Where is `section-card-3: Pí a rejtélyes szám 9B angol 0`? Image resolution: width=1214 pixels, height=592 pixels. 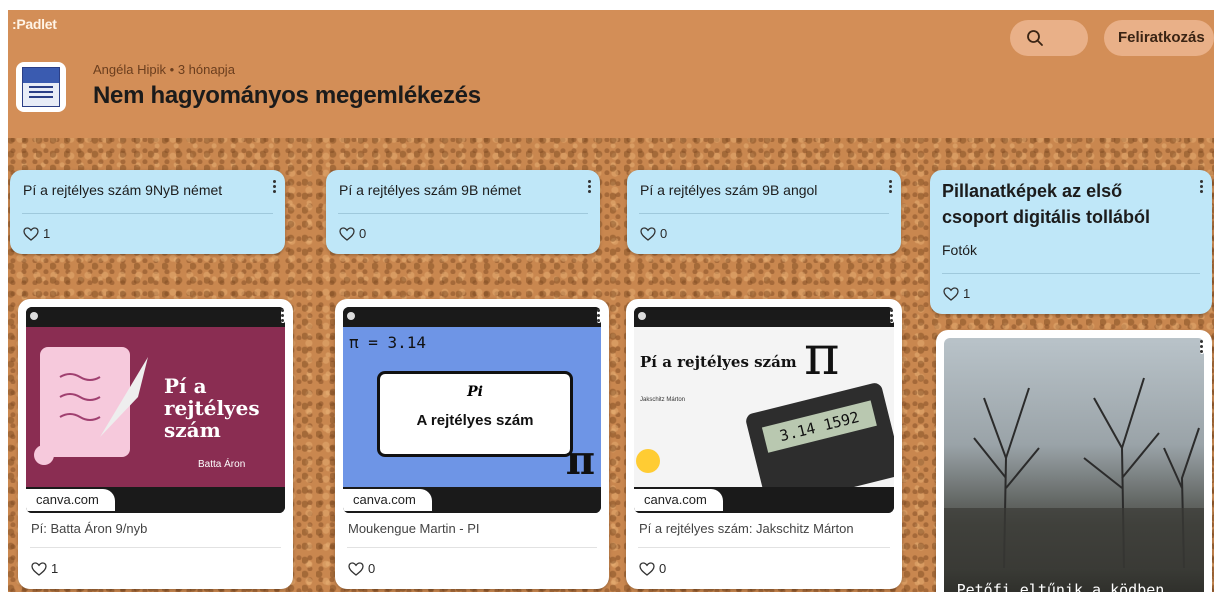 section-card-3: Pí a rejtélyes szám 9B angol 0 is located at coordinates (764, 212).